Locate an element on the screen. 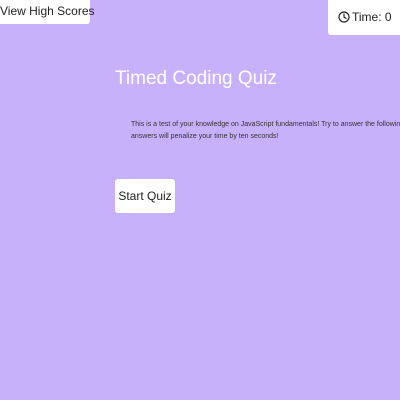  clock-icon is located at coordinates (344, 17).